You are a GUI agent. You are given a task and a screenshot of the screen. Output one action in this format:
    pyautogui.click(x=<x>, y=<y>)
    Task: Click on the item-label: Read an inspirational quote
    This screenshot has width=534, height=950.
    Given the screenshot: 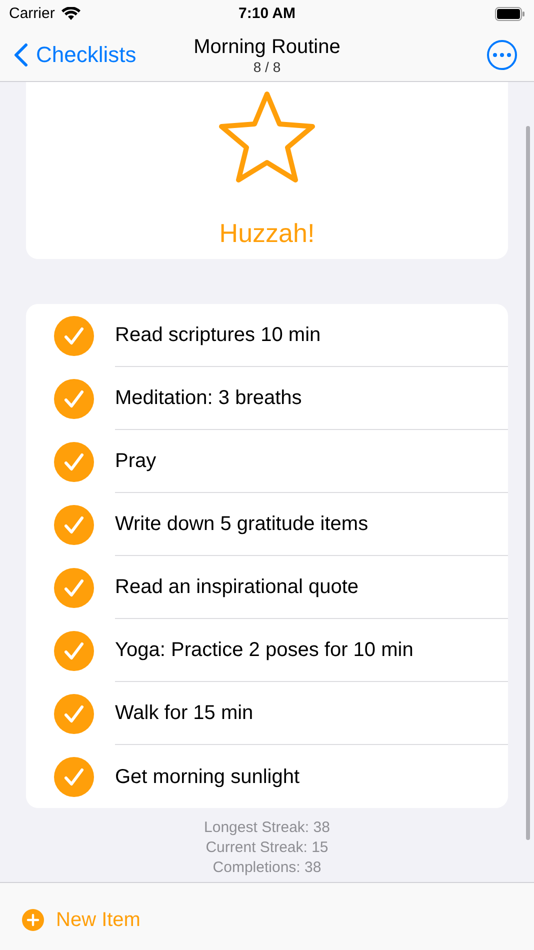 What is the action you would take?
    pyautogui.click(x=237, y=587)
    